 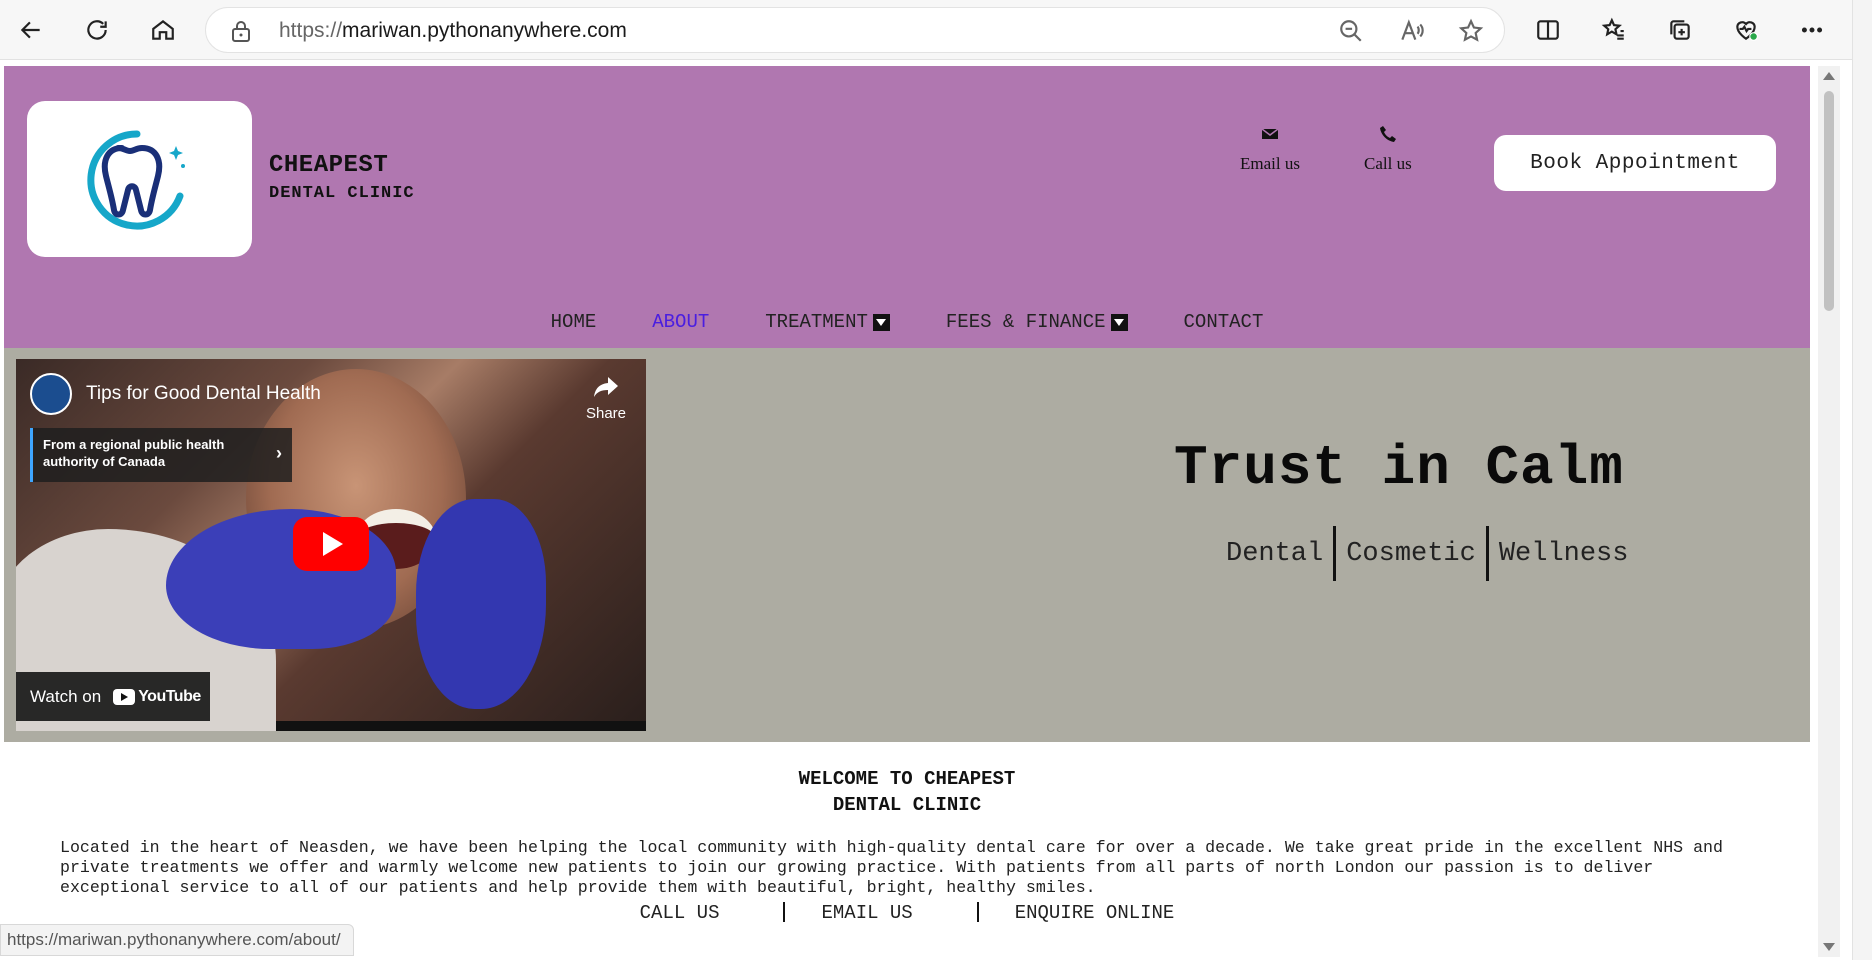 I want to click on nav-contact: CONTACT, so click(x=1224, y=322).